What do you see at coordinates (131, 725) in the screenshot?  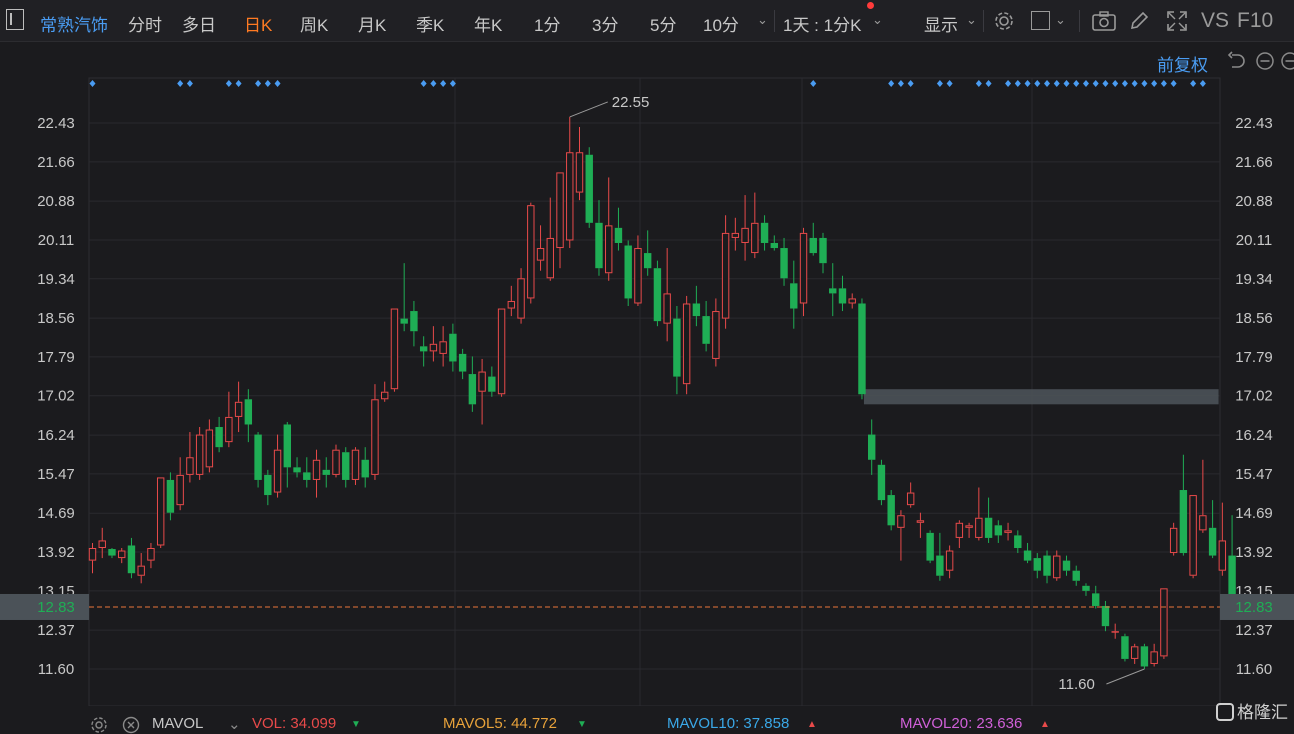 I see `close-icon` at bounding box center [131, 725].